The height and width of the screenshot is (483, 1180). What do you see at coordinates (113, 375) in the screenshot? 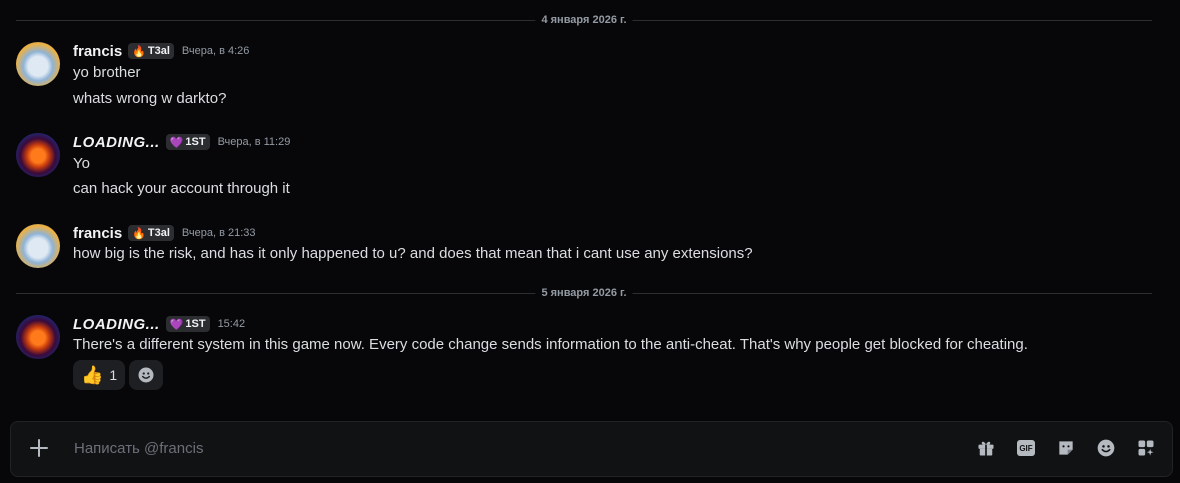
I see `reaction-count: 1` at bounding box center [113, 375].